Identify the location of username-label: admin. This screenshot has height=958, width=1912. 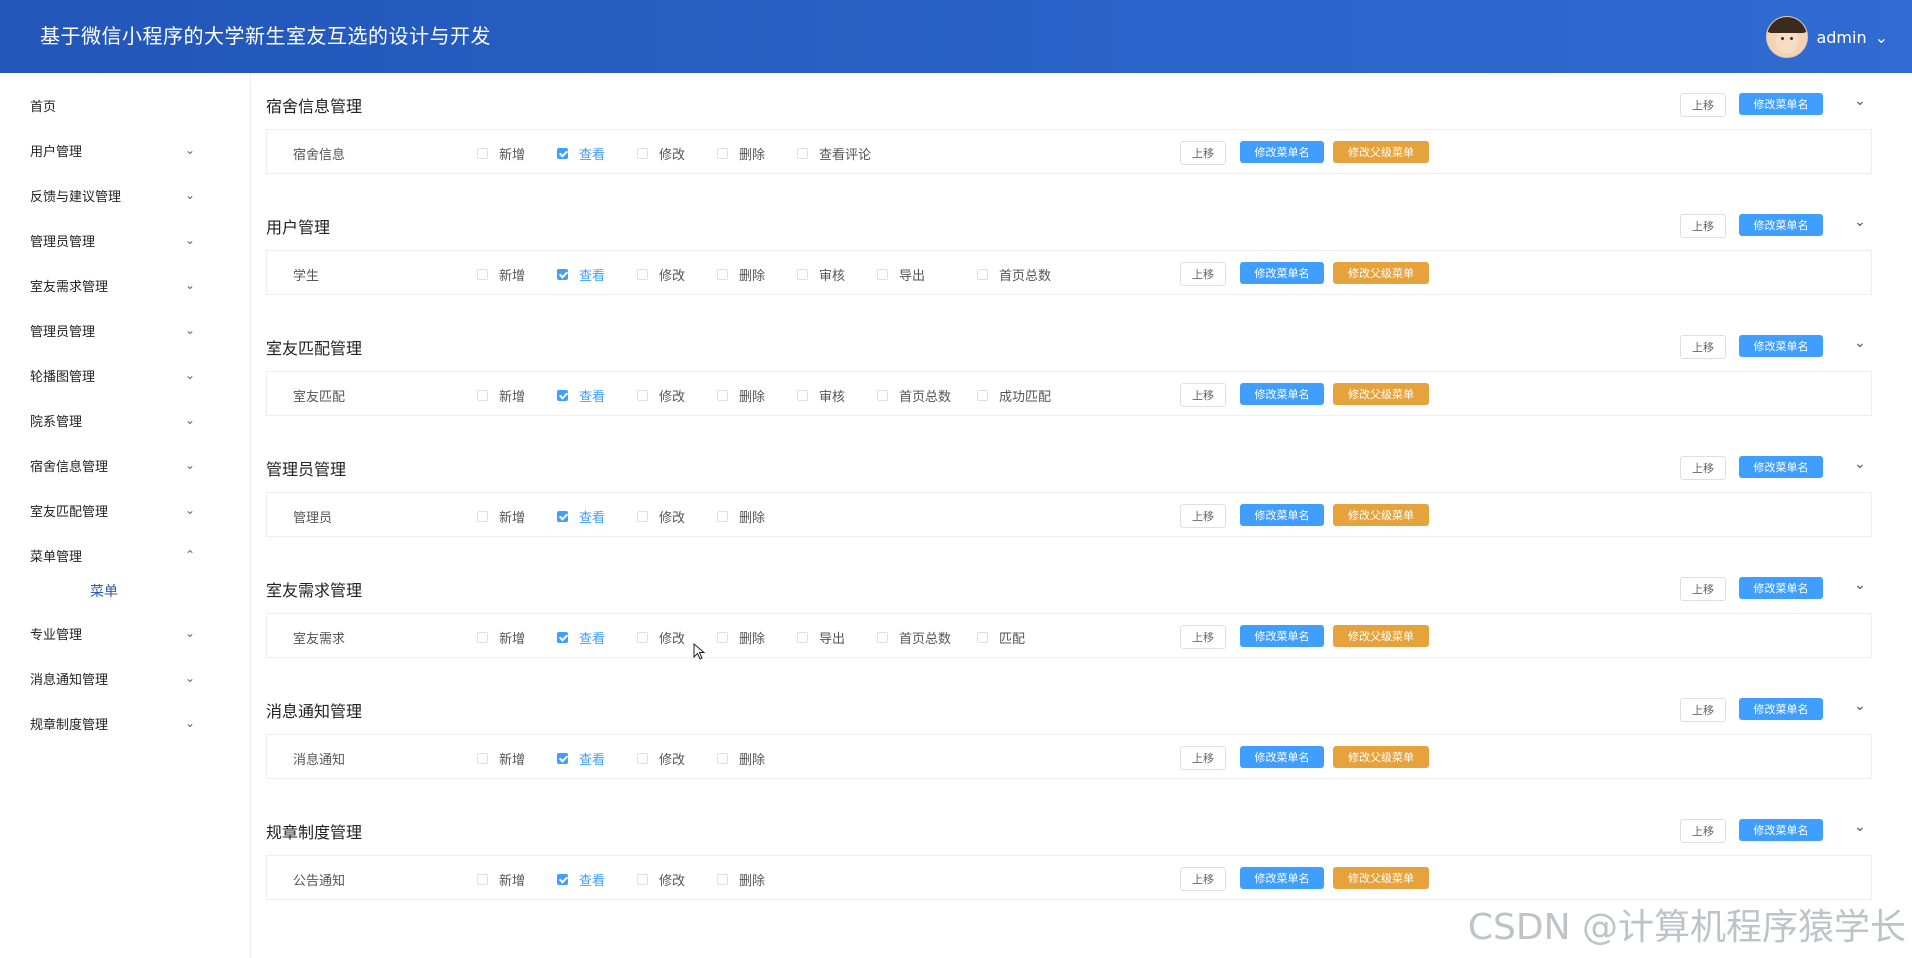
(1841, 37).